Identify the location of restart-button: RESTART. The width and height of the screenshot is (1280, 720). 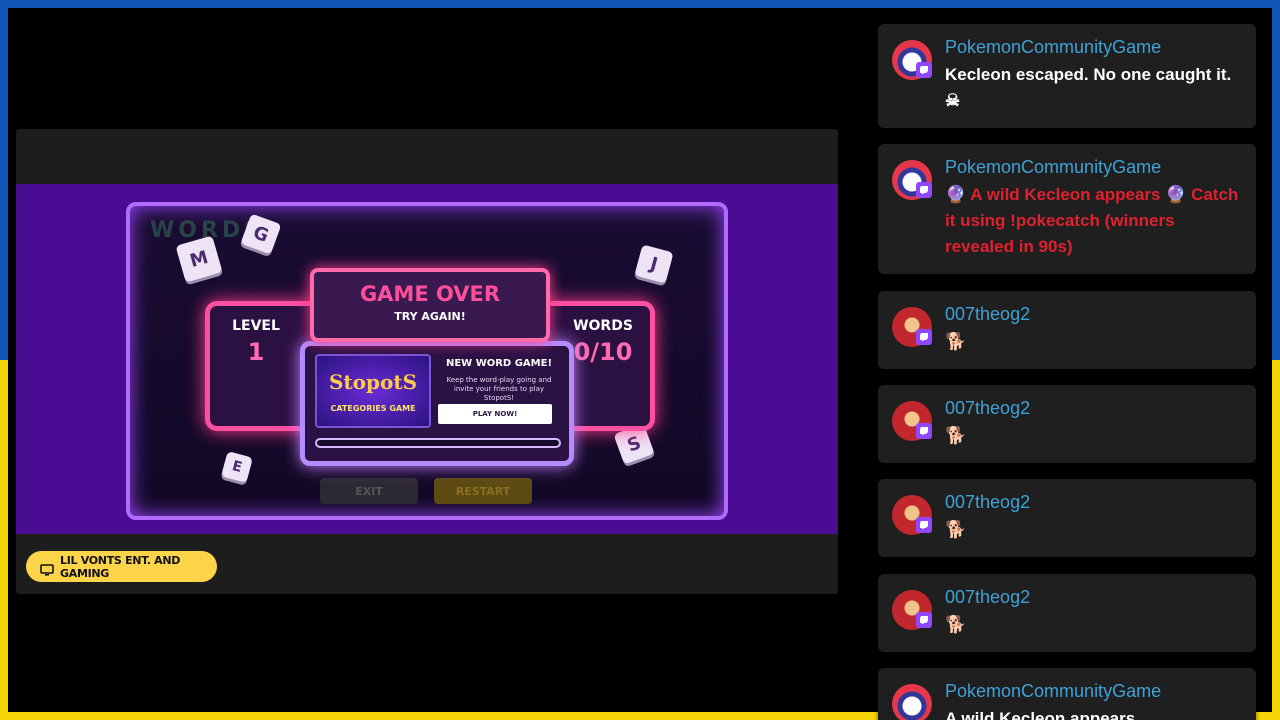
(483, 491).